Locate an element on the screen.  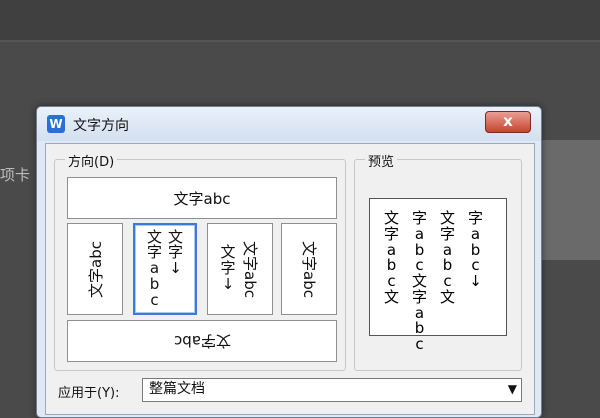
glyph: 文字abc is located at coordinates (250, 269).